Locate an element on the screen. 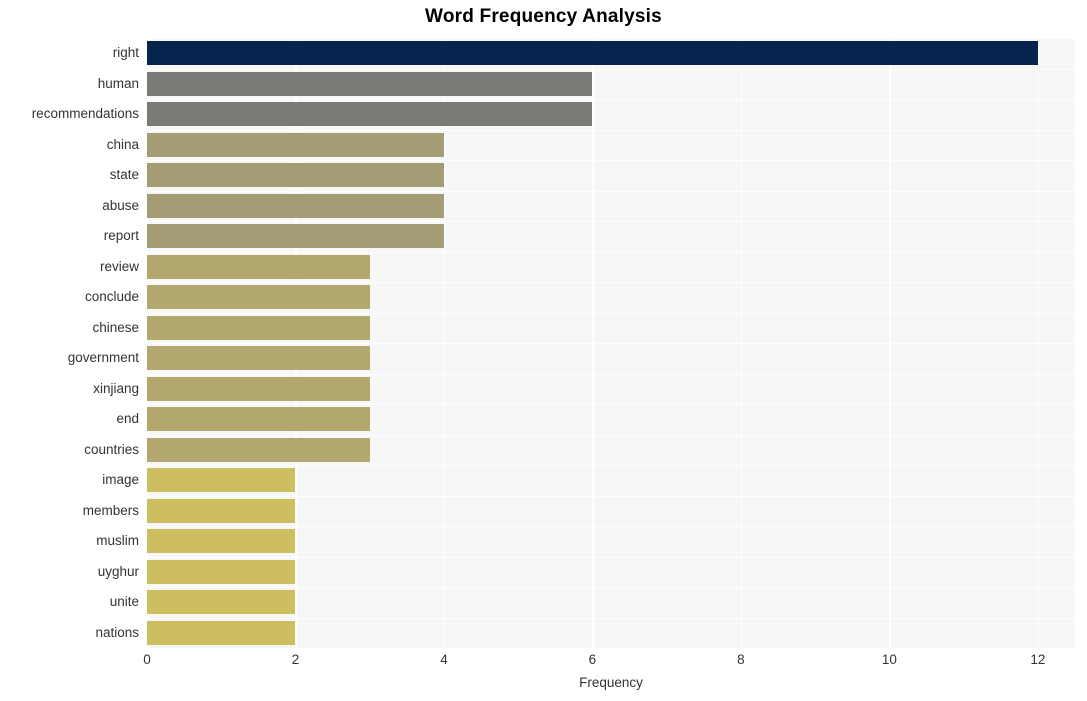  y-axis-tick-label: abuse is located at coordinates (120, 205).